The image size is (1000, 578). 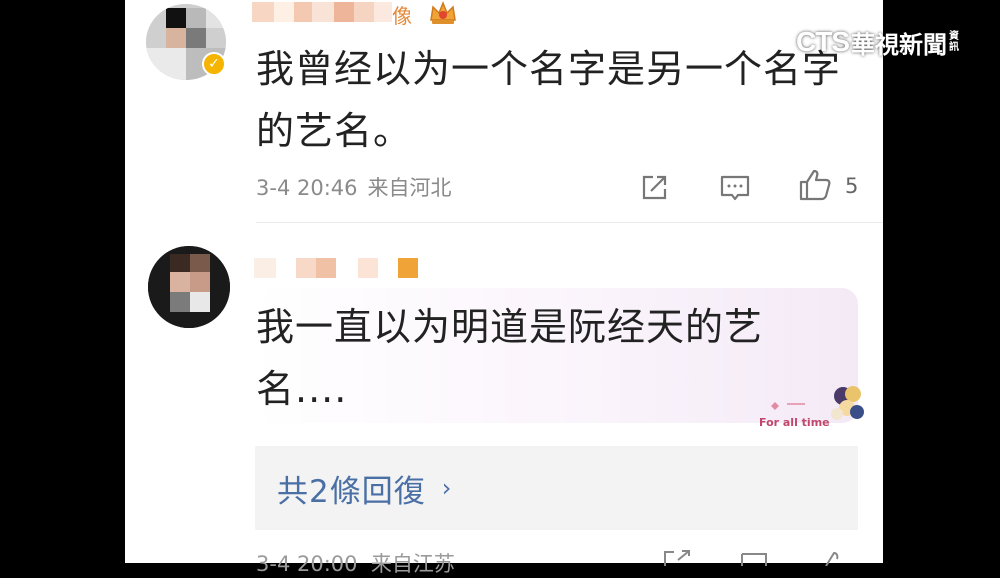 What do you see at coordinates (794, 422) in the screenshot?
I see `sticker-text: For all time` at bounding box center [794, 422].